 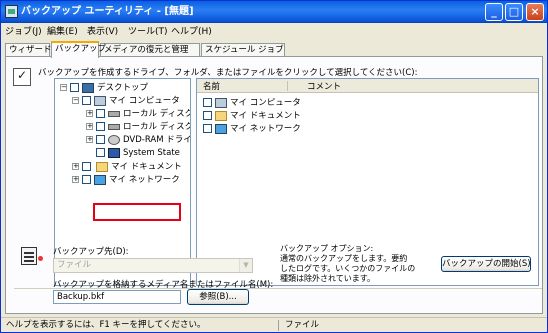 What do you see at coordinates (122, 127) in the screenshot?
I see `tree-item-local-disk-2: + ローカル ディスク (` at bounding box center [122, 127].